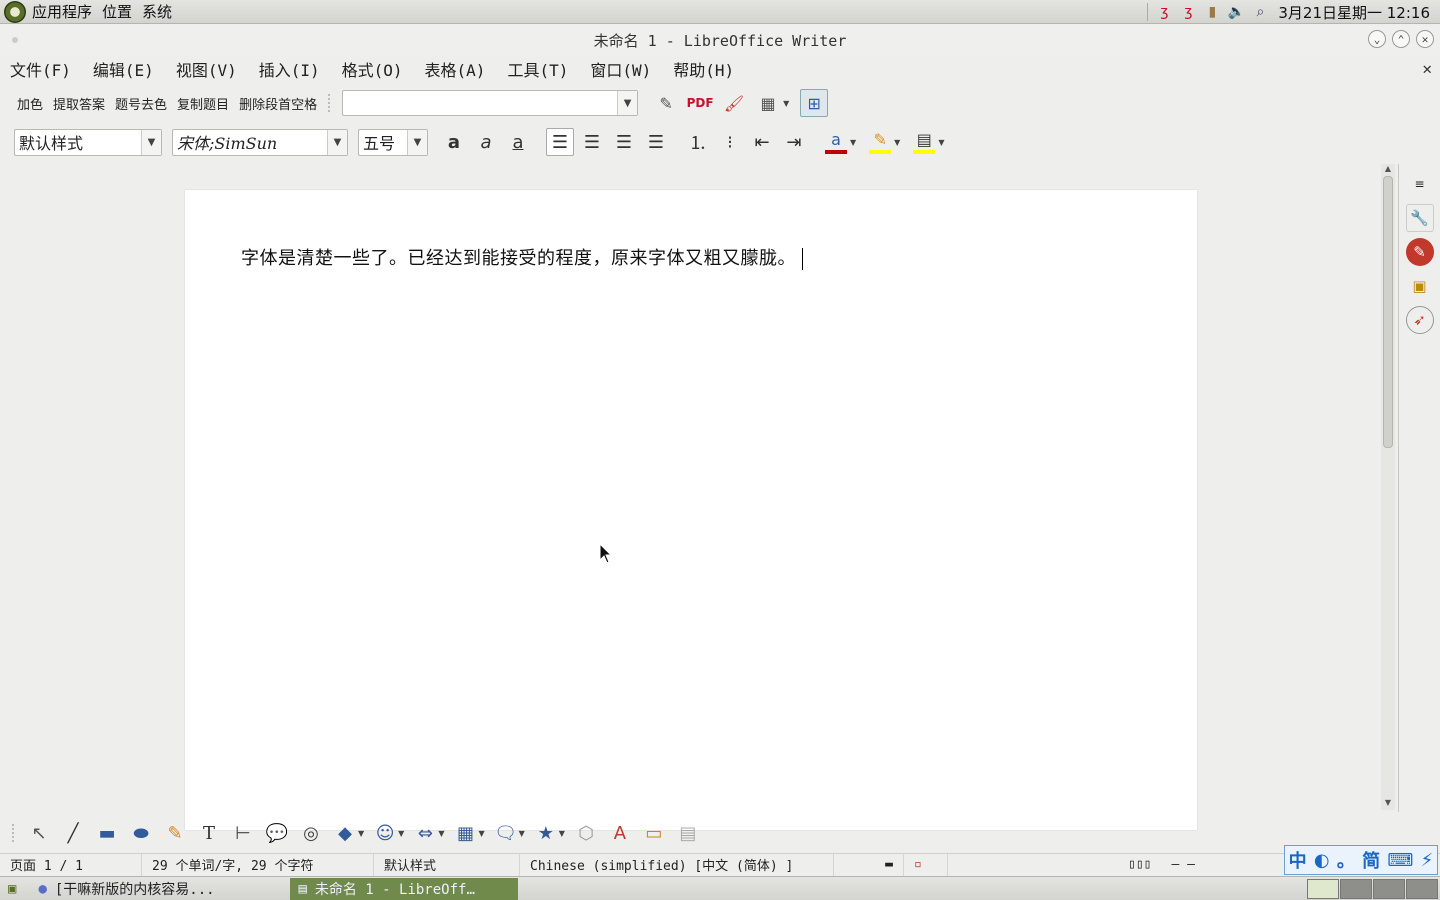  Describe the element at coordinates (720, 40) in the screenshot. I see `window-titlebar: 未命名 1 - LibreOffice Writer ⌄ ⌃ ✕` at that location.